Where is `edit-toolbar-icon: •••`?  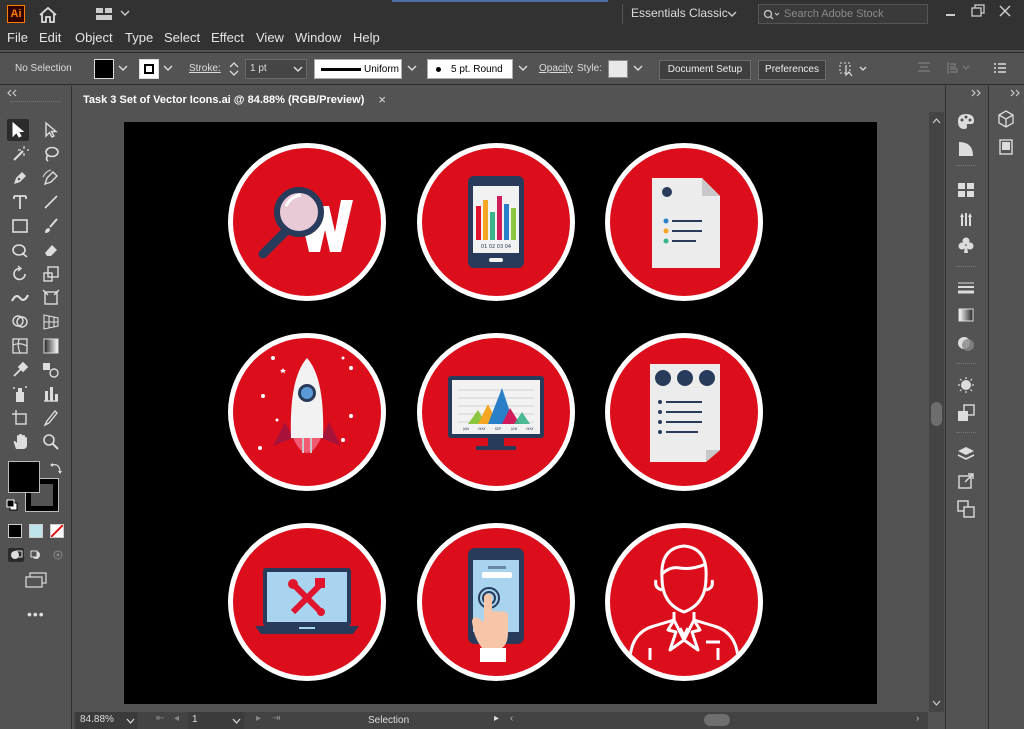 edit-toolbar-icon: ••• is located at coordinates (36, 614).